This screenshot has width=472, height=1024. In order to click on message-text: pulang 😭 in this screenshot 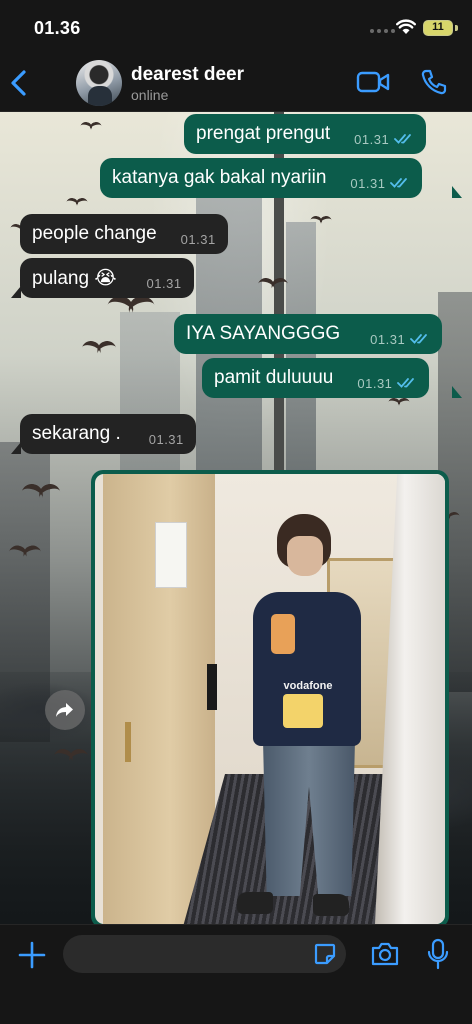, I will do `click(74, 278)`.